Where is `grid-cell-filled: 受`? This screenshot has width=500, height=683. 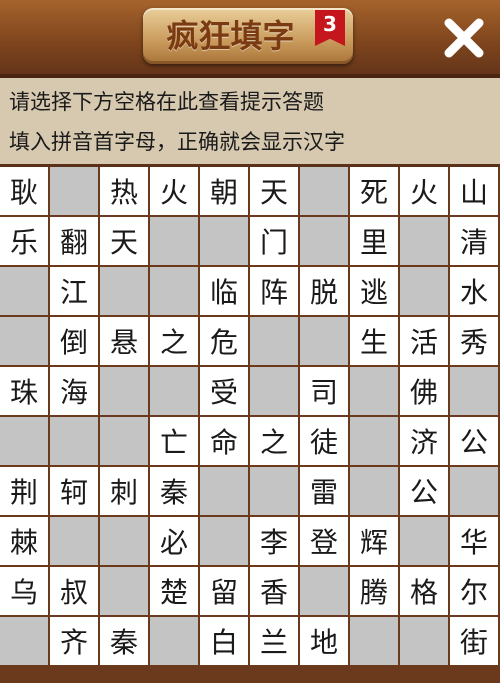
grid-cell-filled: 受 is located at coordinates (224, 391).